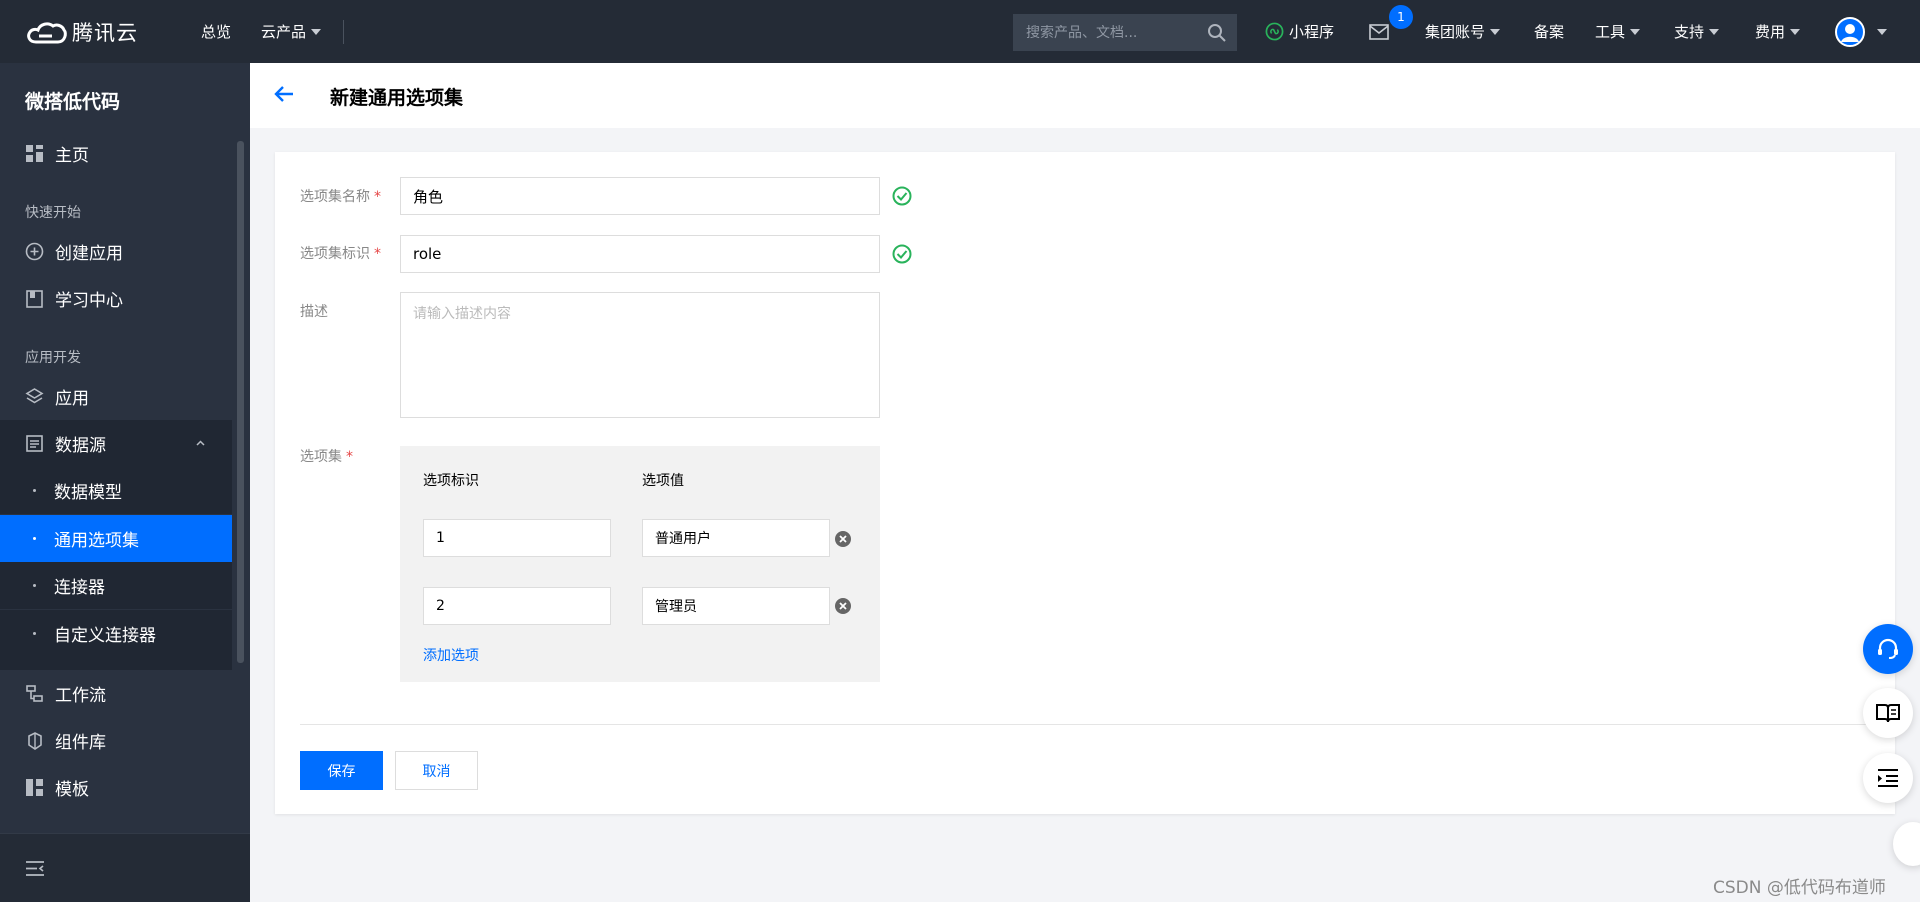  I want to click on id-label-text: 选项集标识, so click(335, 254).